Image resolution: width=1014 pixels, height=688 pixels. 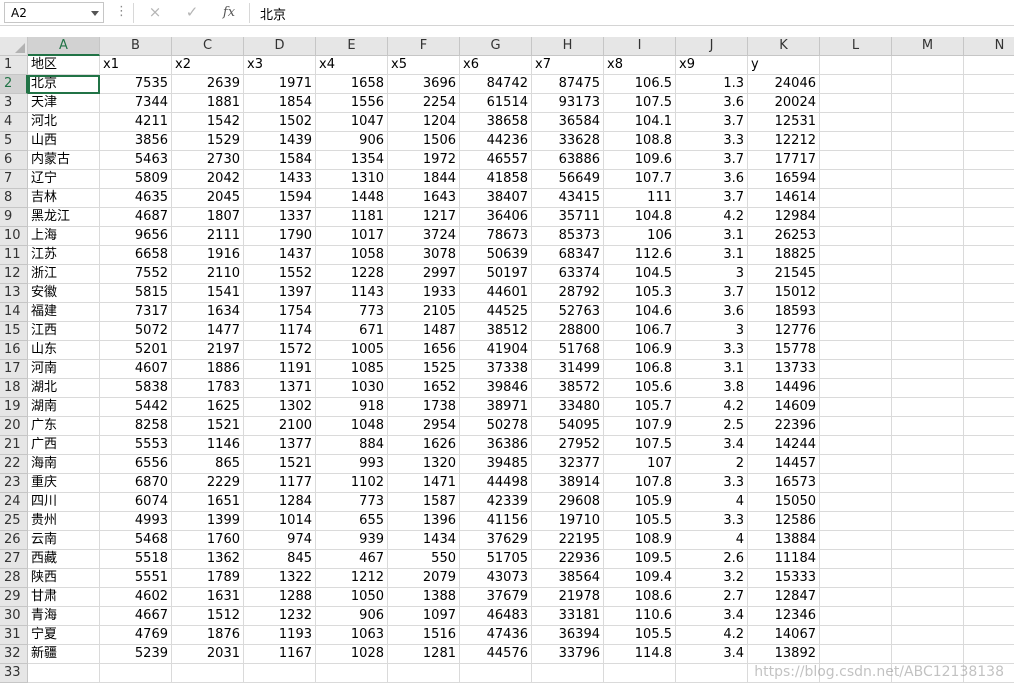 I want to click on cell-j20: 2.5, so click(x=712, y=426).